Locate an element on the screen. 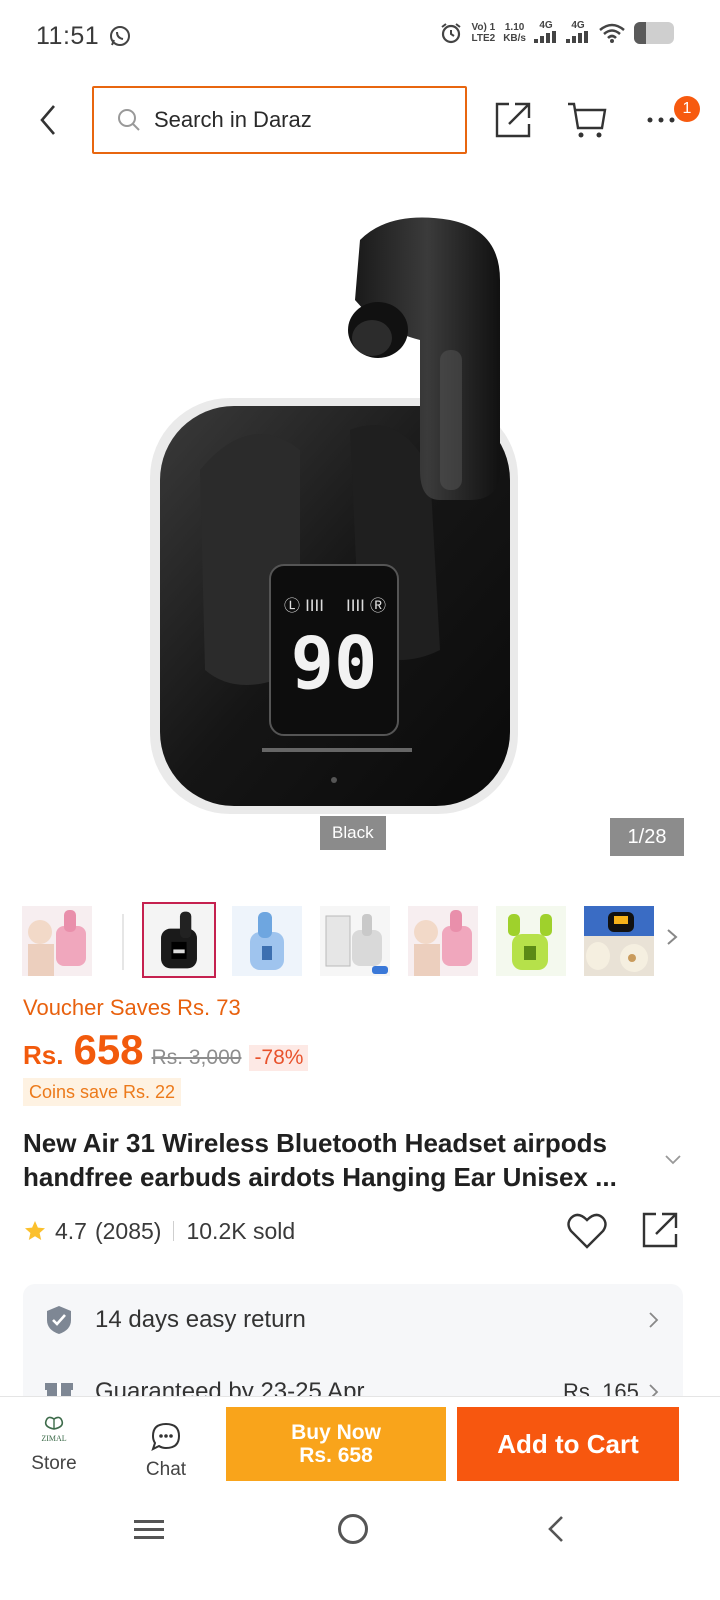 This screenshot has width=720, height=1600. notification-badge: 1 is located at coordinates (687, 109).